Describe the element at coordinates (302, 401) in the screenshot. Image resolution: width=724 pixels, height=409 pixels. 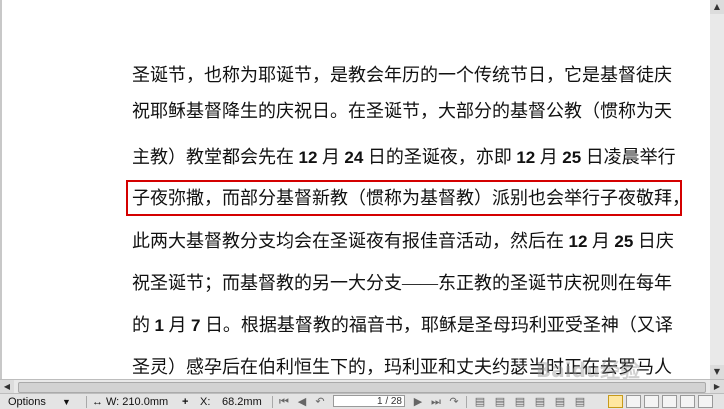
I see `previous-page-icon: ◀` at that location.